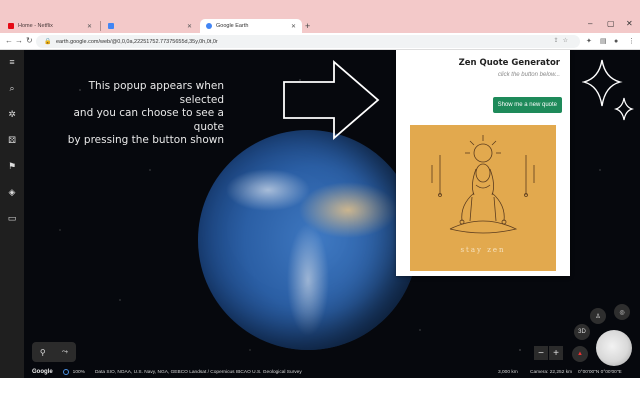  What do you see at coordinates (580, 354) in the screenshot?
I see `compass-icon: ▲` at bounding box center [580, 354].